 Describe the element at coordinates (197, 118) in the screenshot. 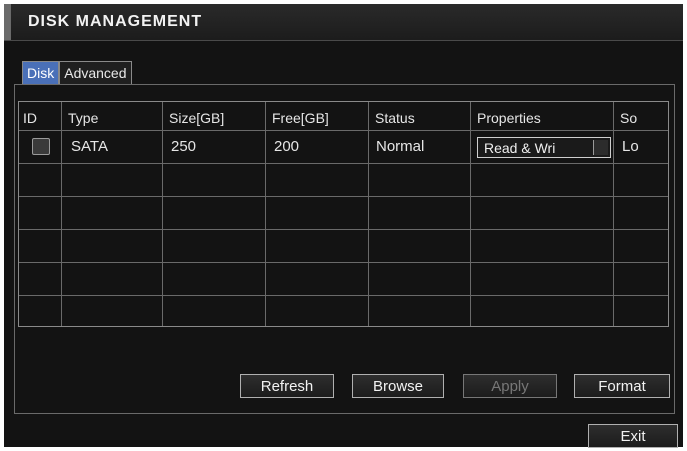

I see `header-size: Size[GB]` at that location.